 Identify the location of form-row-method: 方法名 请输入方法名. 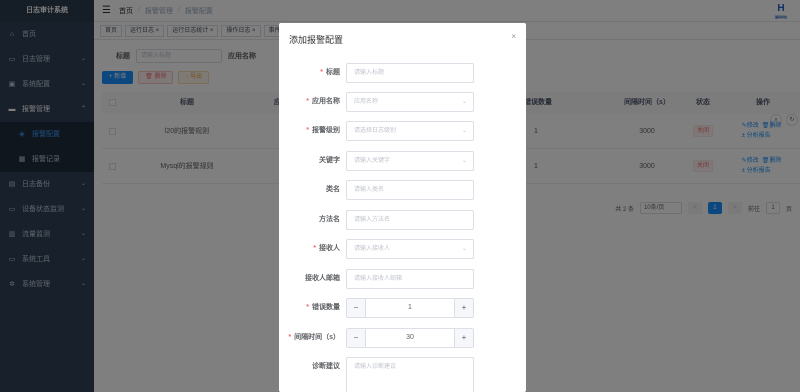
(402, 220).